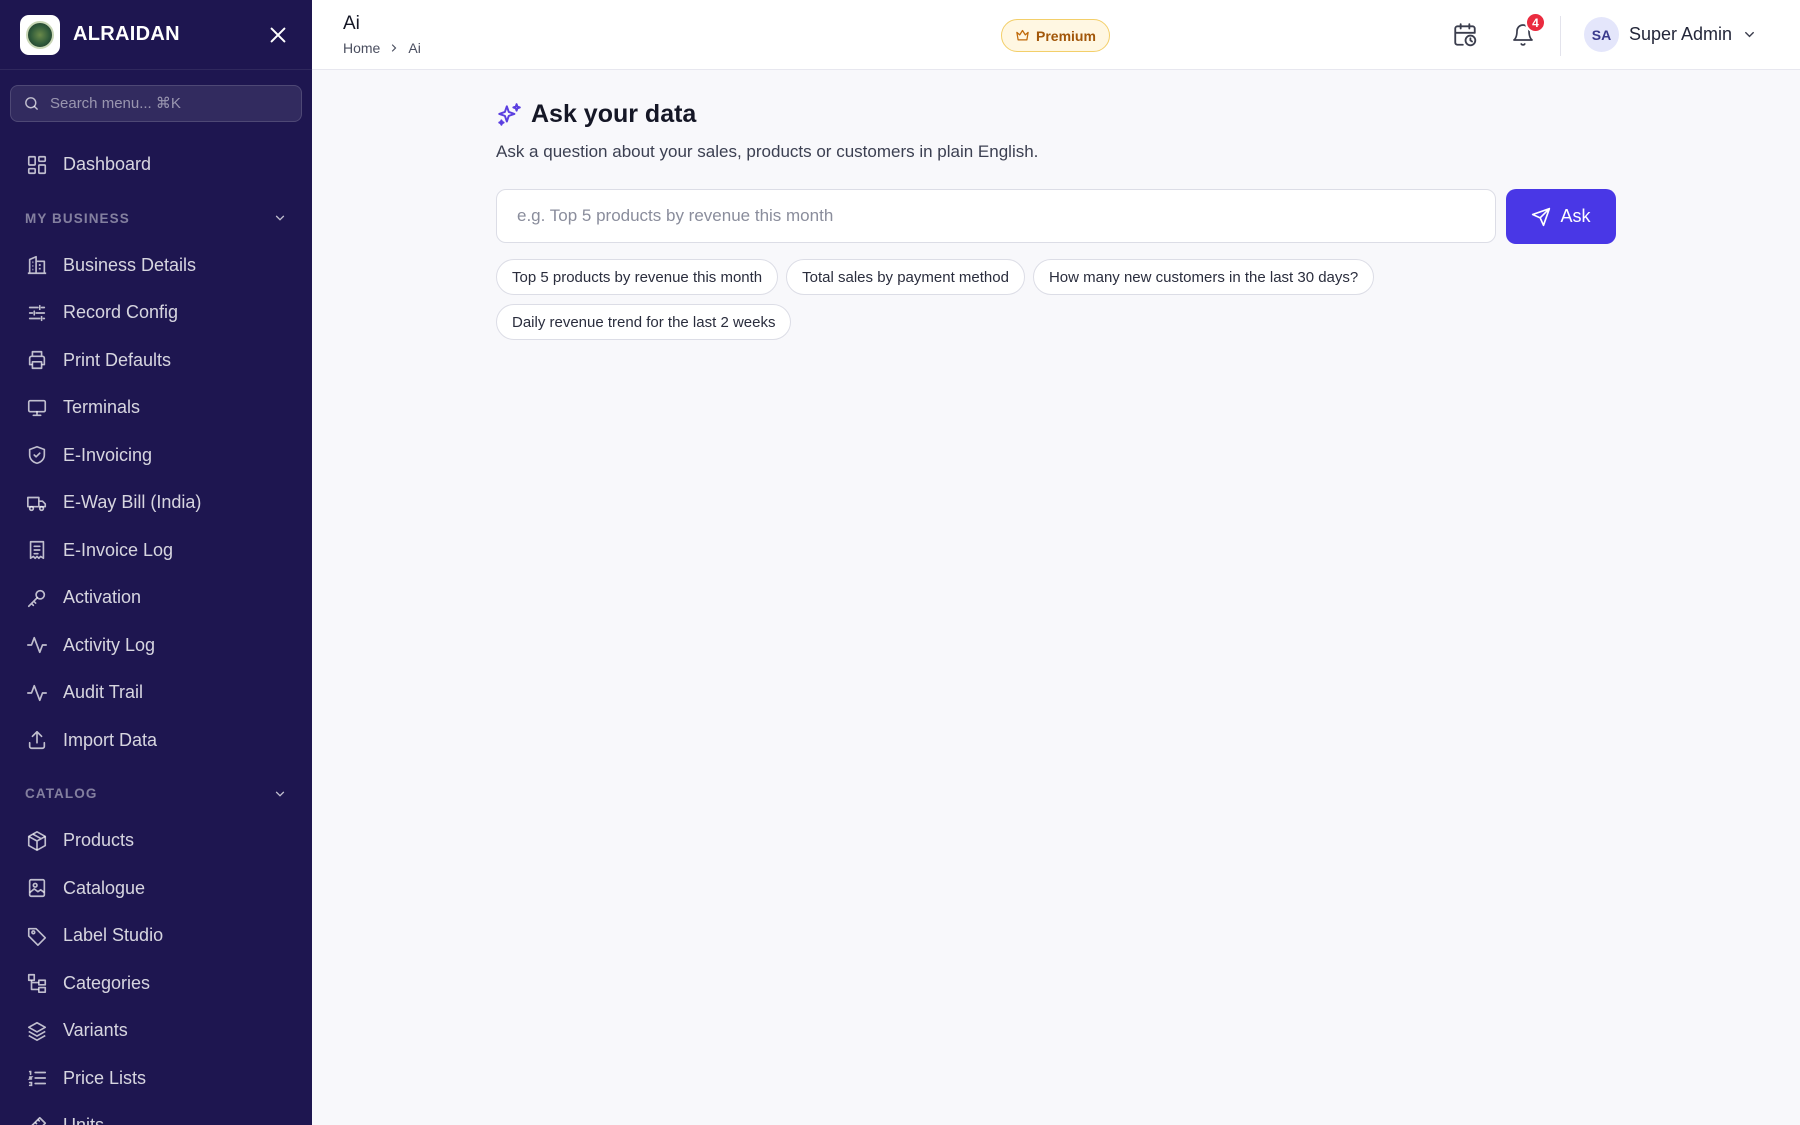 This screenshot has width=1800, height=1125. Describe the element at coordinates (37, 740) in the screenshot. I see `upload-icon` at that location.